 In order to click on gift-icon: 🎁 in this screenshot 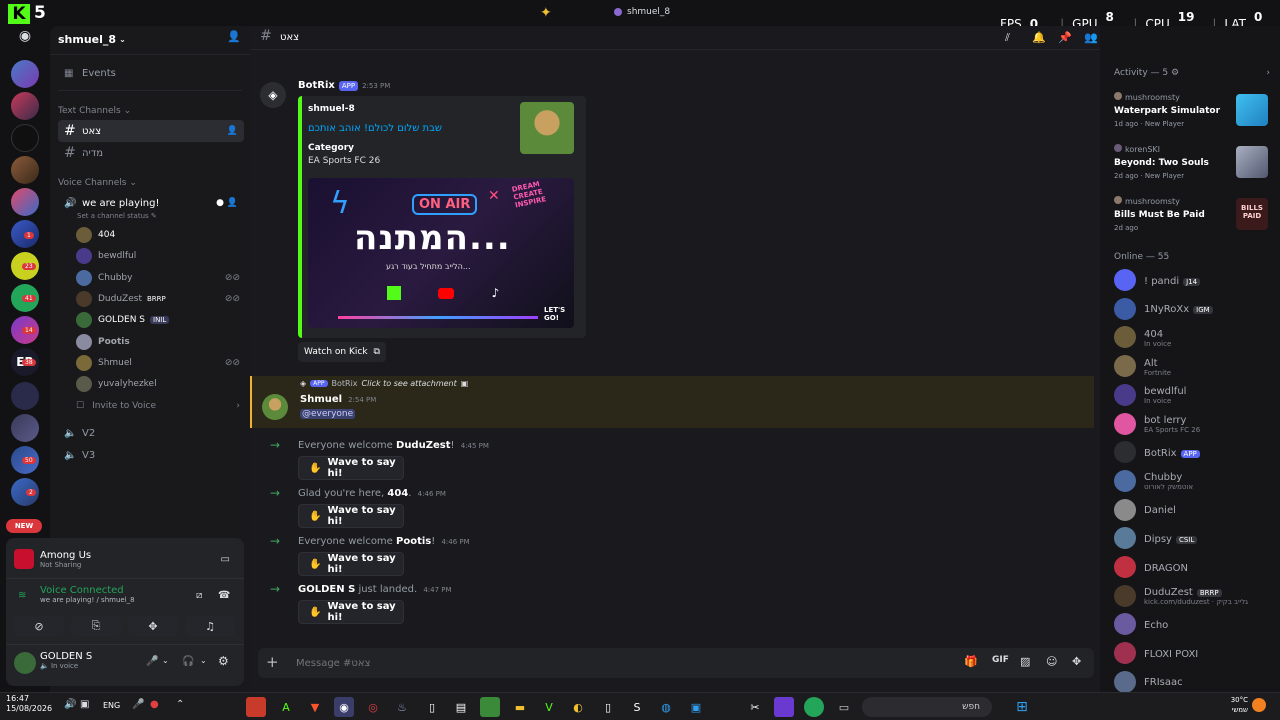, I will do `click(971, 661)`.